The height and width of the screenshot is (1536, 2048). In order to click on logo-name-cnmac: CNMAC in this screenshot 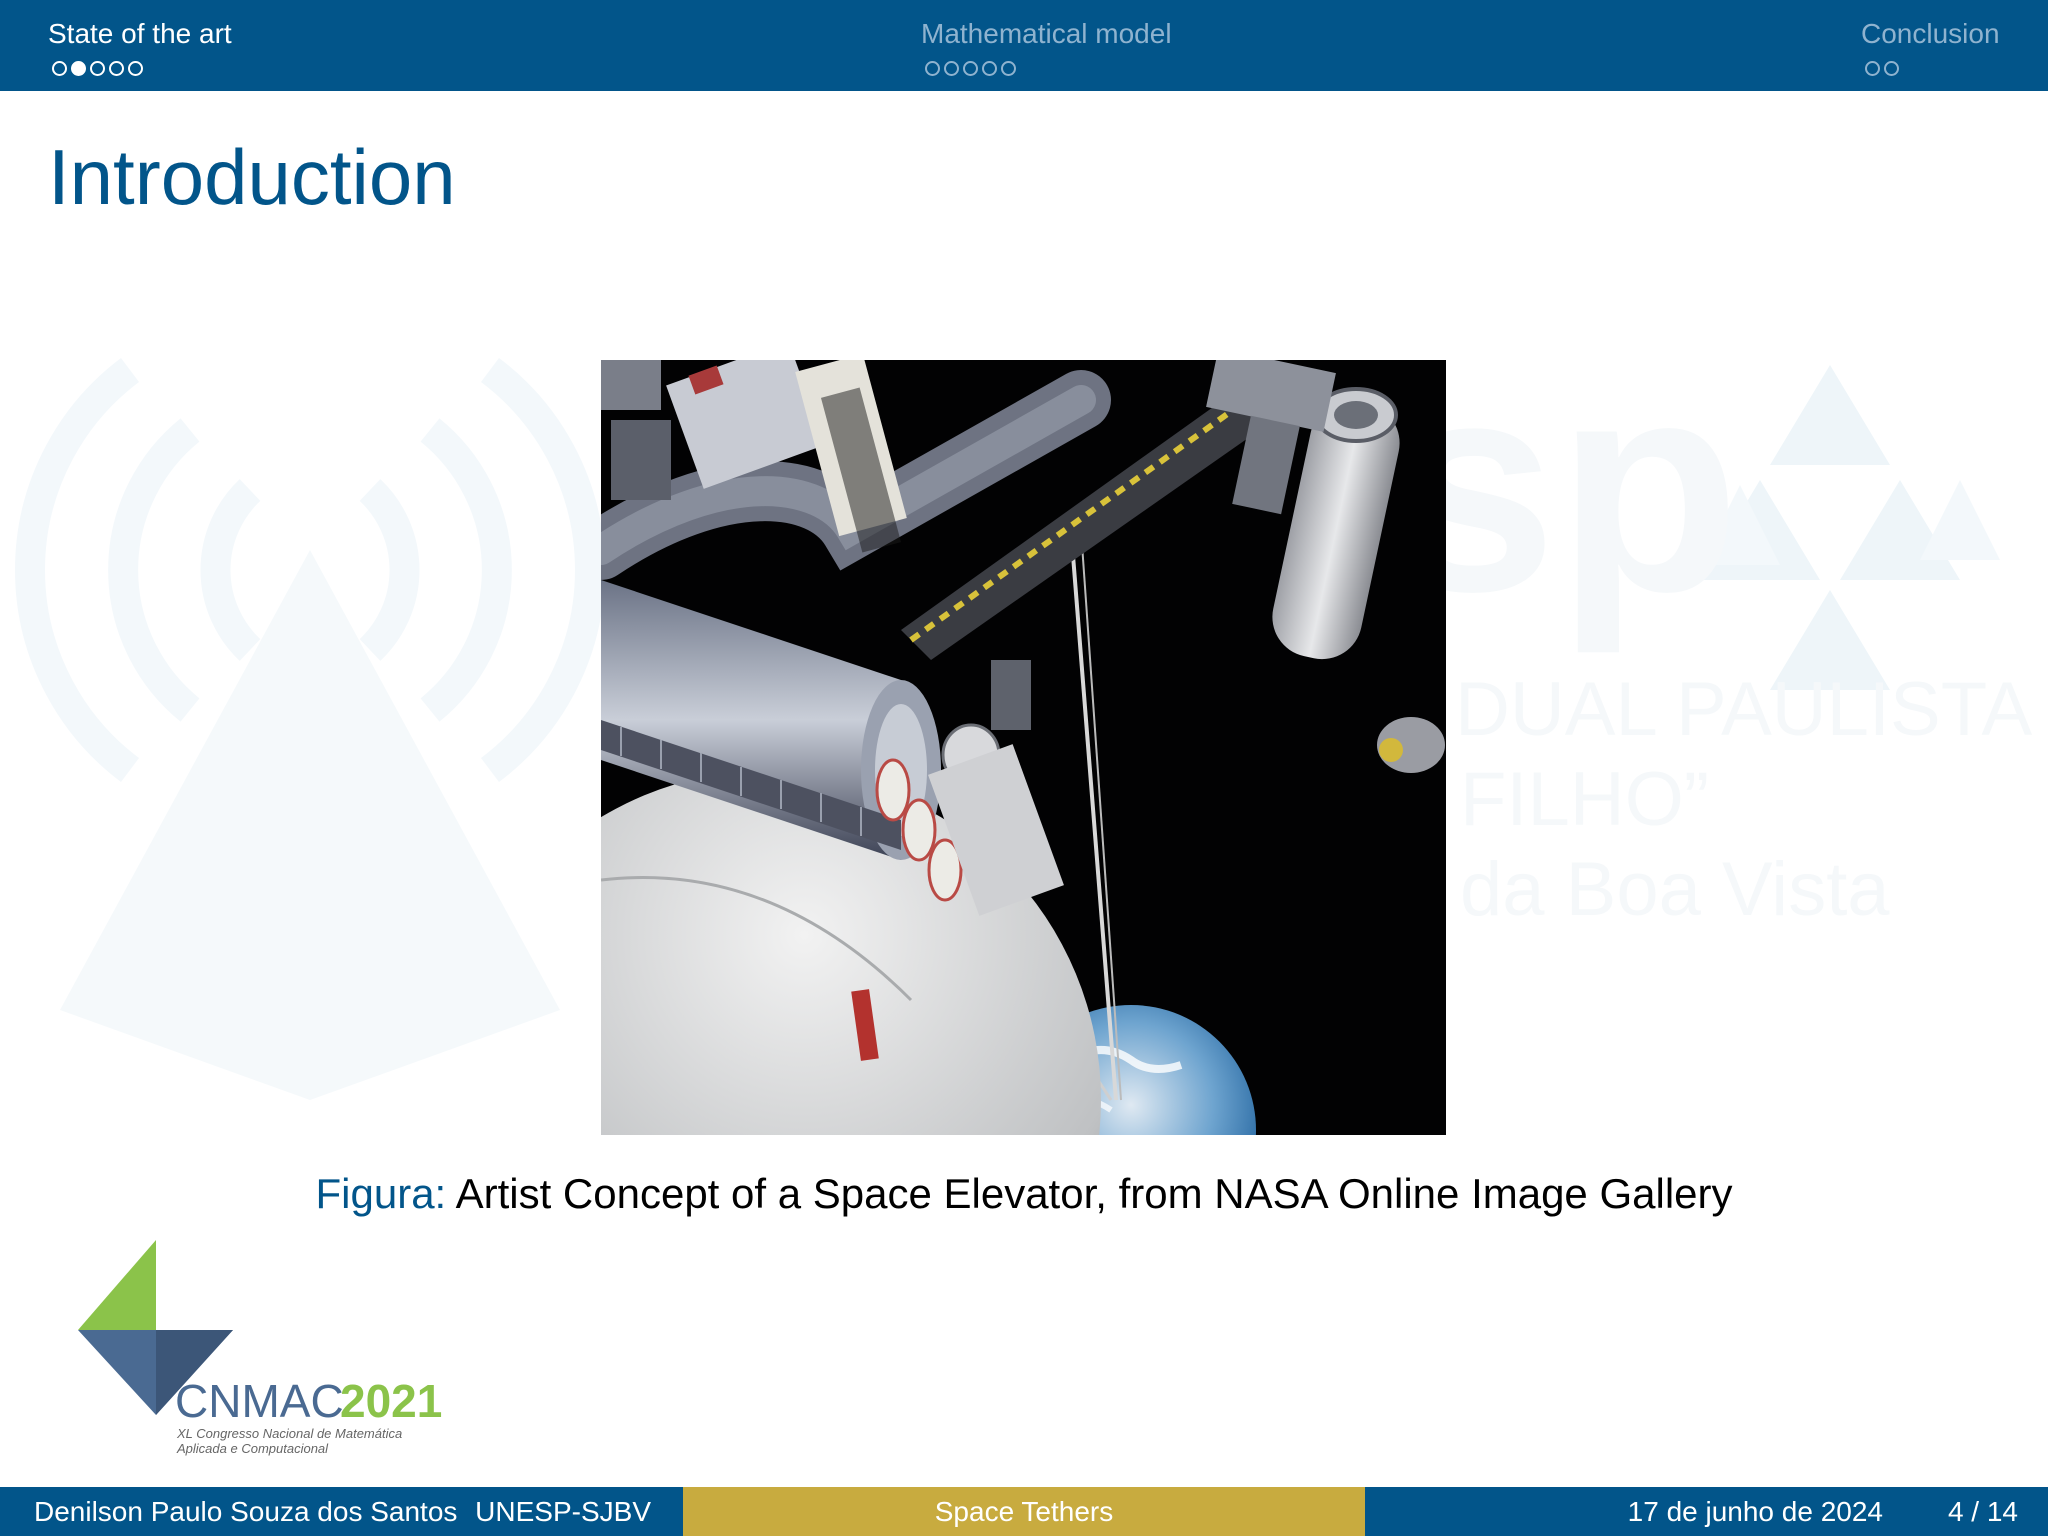, I will do `click(259, 1401)`.